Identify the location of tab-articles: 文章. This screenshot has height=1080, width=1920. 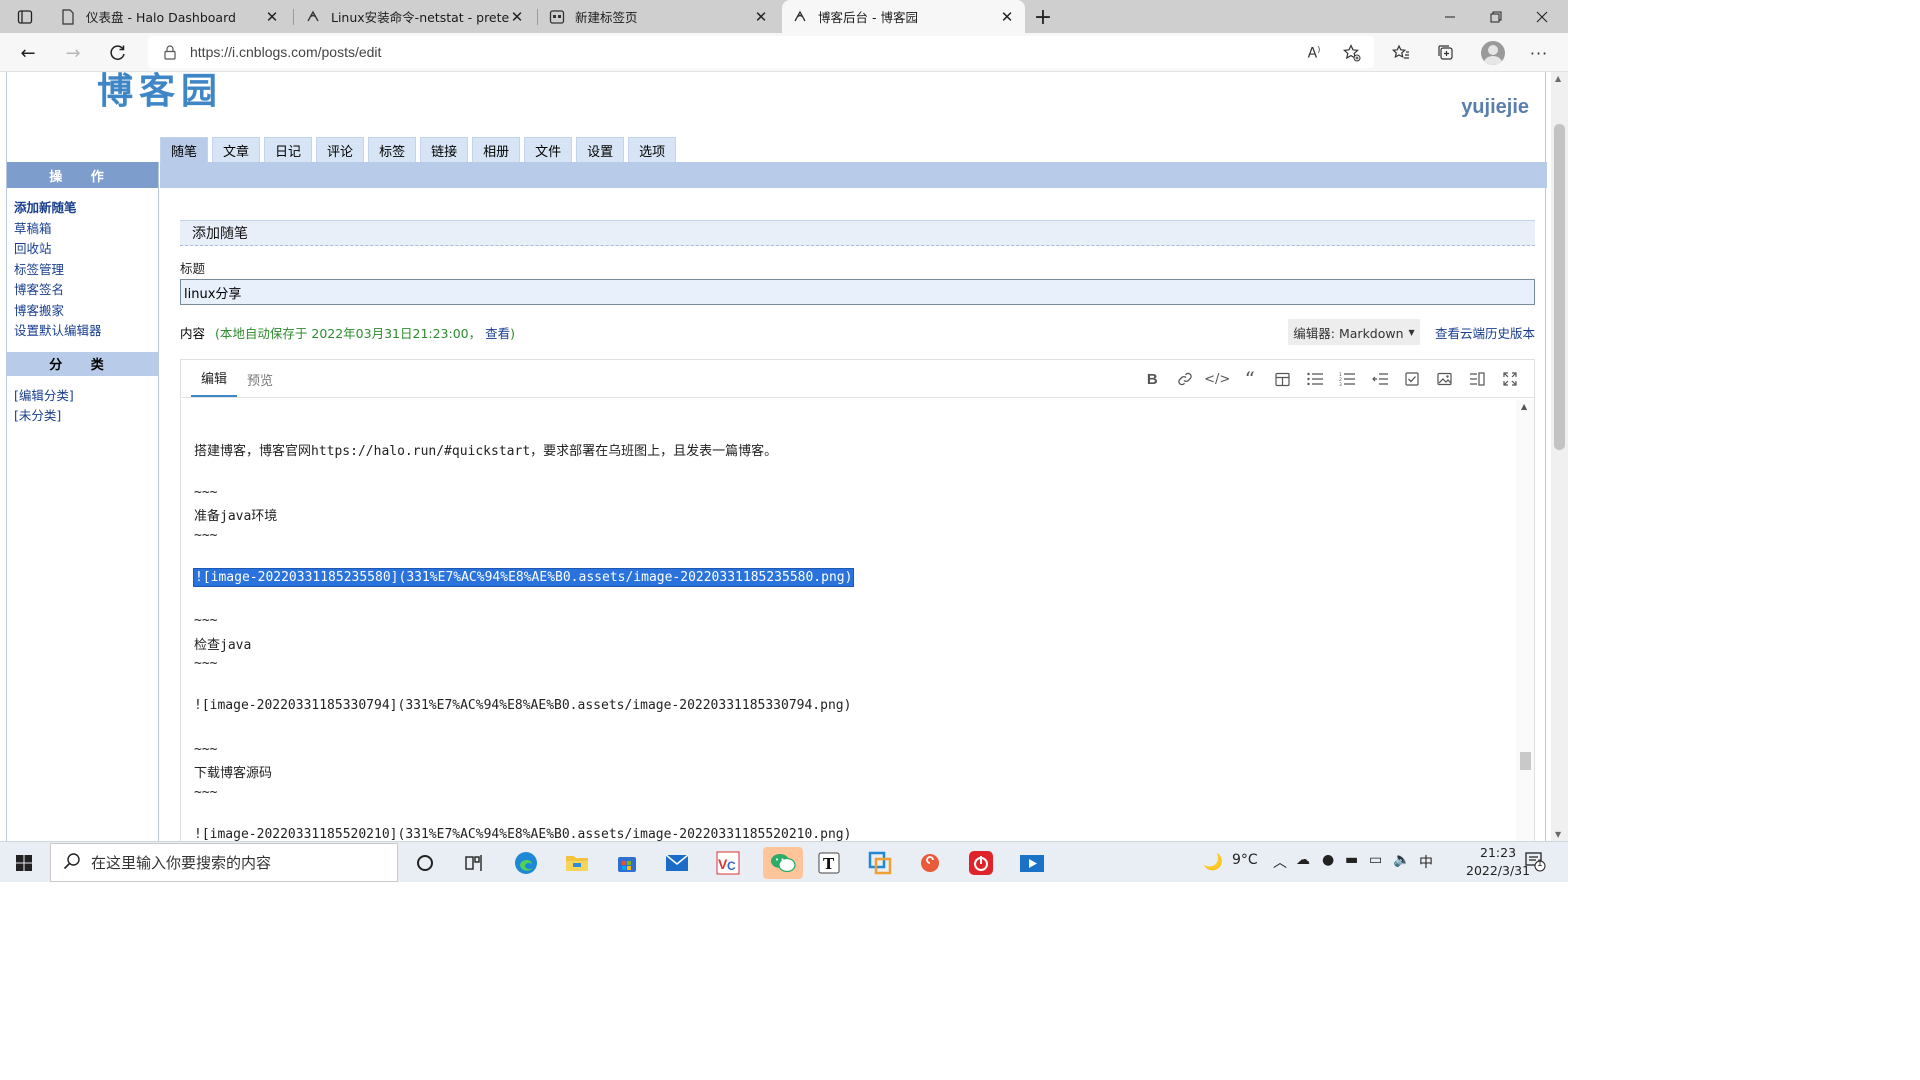
(236, 150).